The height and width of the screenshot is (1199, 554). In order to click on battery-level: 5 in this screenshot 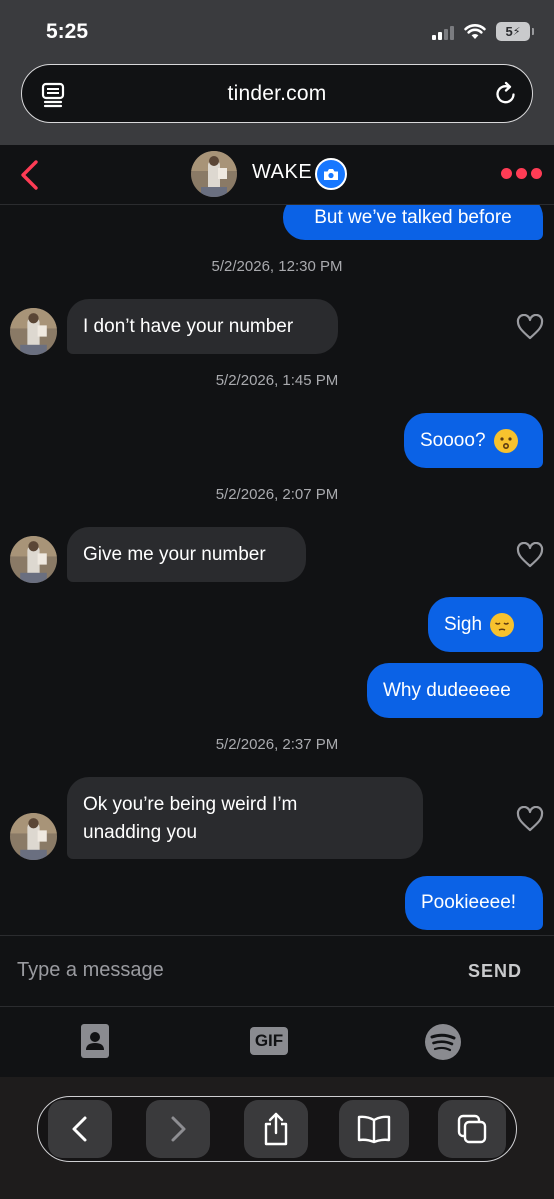, I will do `click(509, 31)`.